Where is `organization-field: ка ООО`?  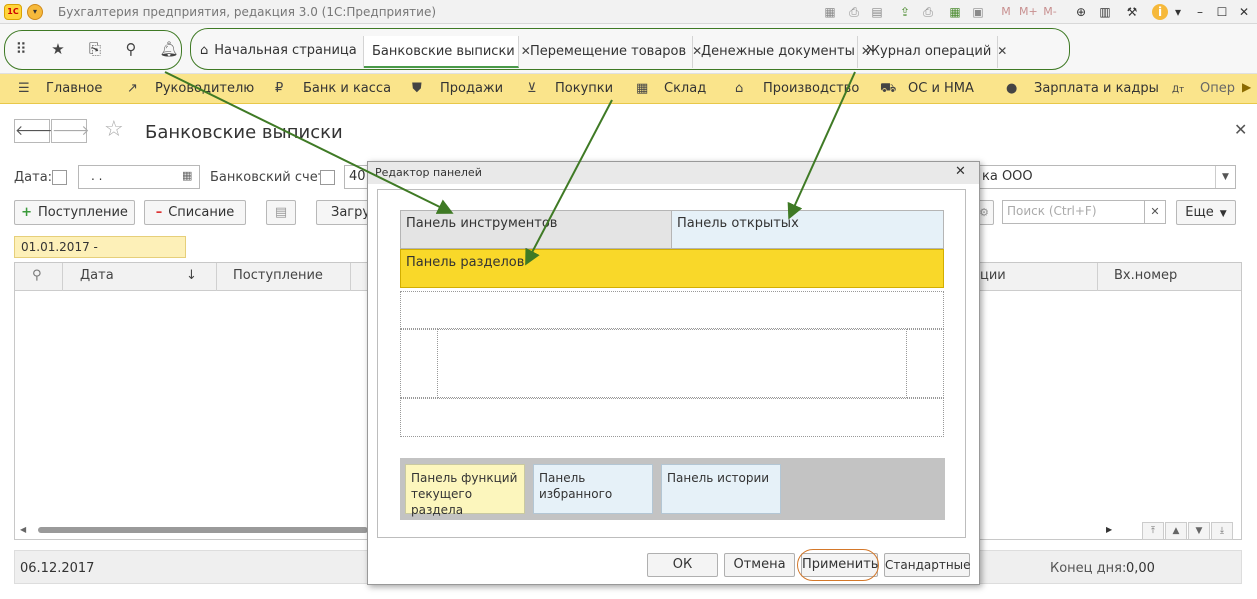
organization-field: ка ООО is located at coordinates (1105, 177).